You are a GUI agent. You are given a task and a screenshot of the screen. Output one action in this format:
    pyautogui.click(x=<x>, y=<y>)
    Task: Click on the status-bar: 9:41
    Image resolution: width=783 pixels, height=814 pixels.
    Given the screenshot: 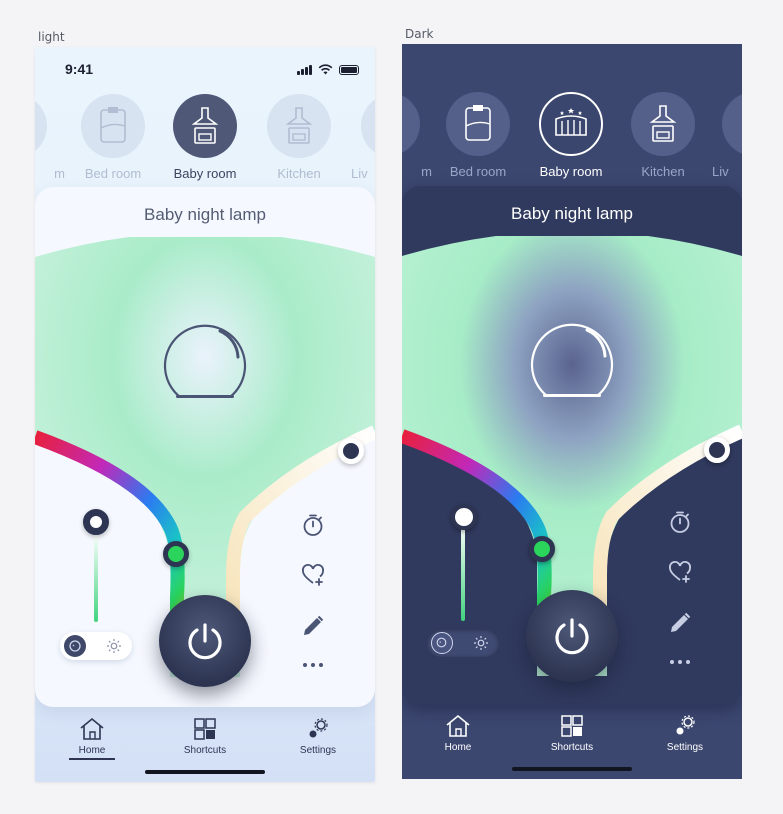 What is the action you would take?
    pyautogui.click(x=205, y=71)
    